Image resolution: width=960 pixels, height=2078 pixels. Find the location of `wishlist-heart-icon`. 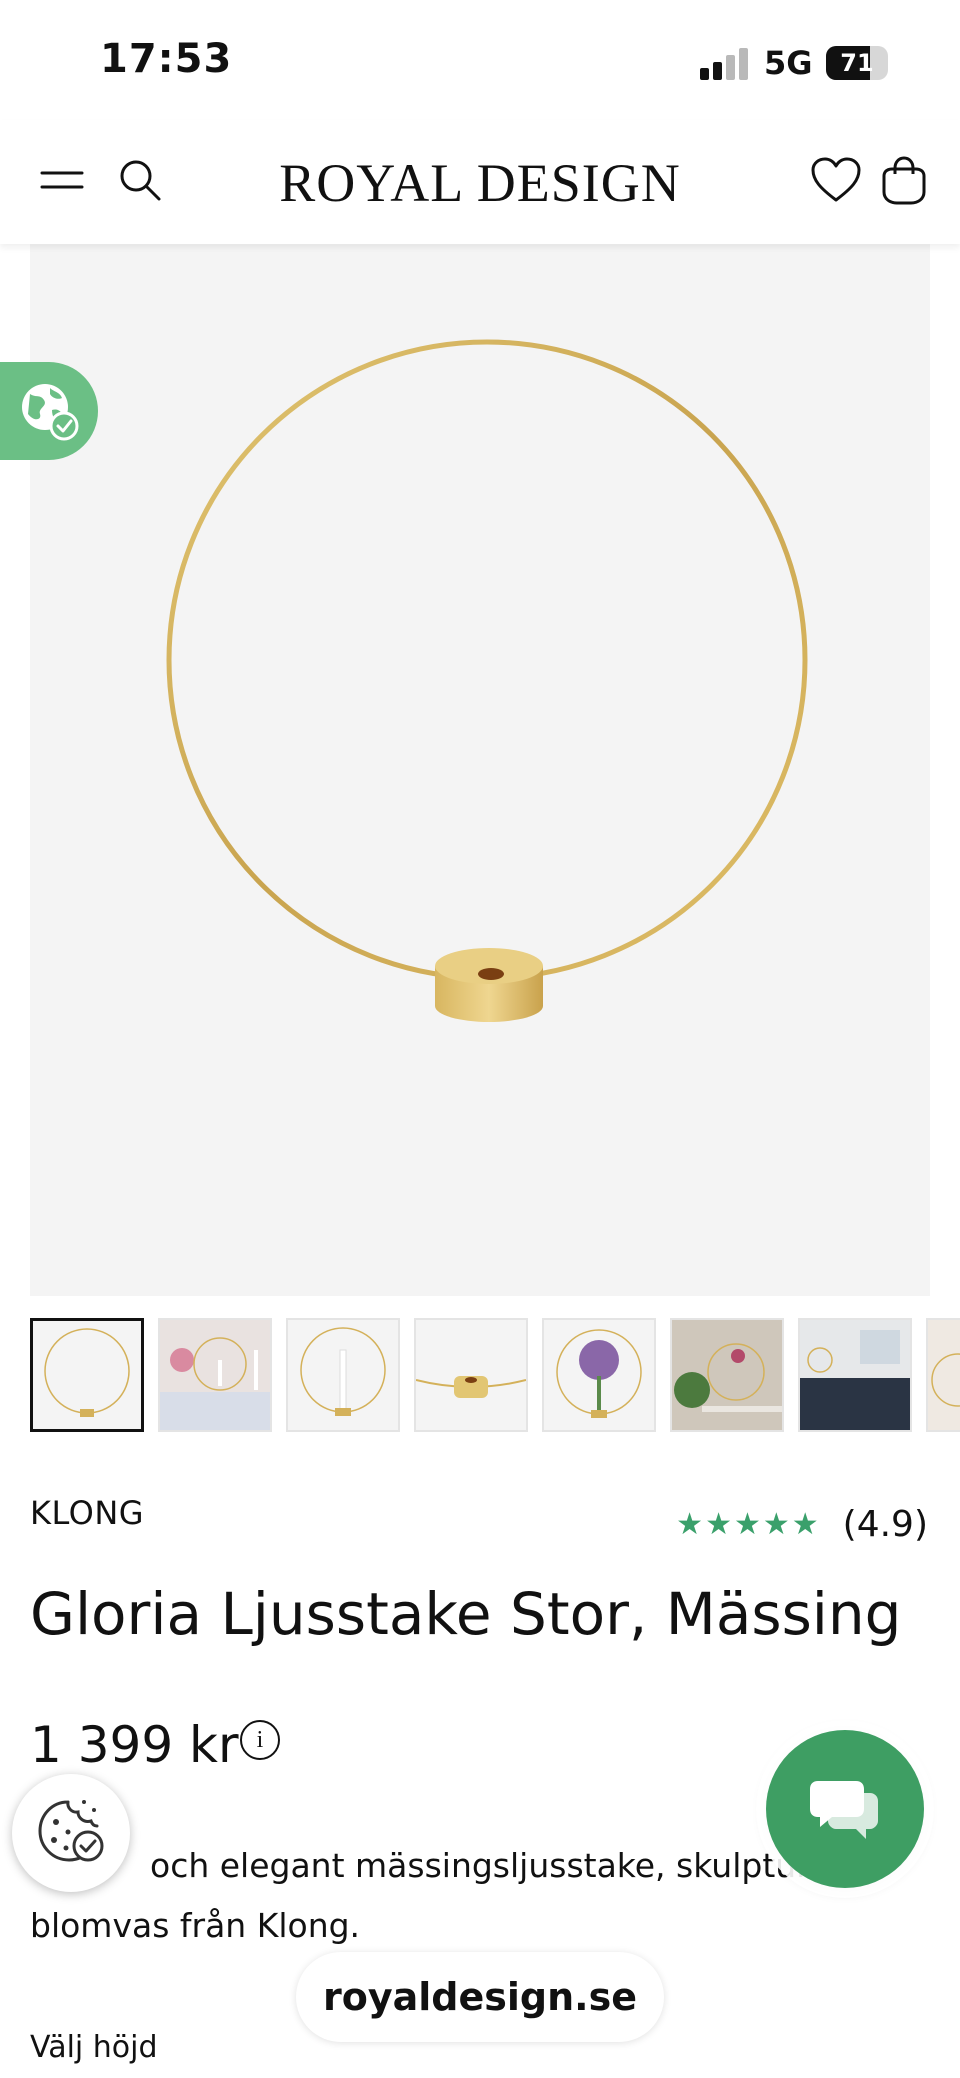

wishlist-heart-icon is located at coordinates (836, 180).